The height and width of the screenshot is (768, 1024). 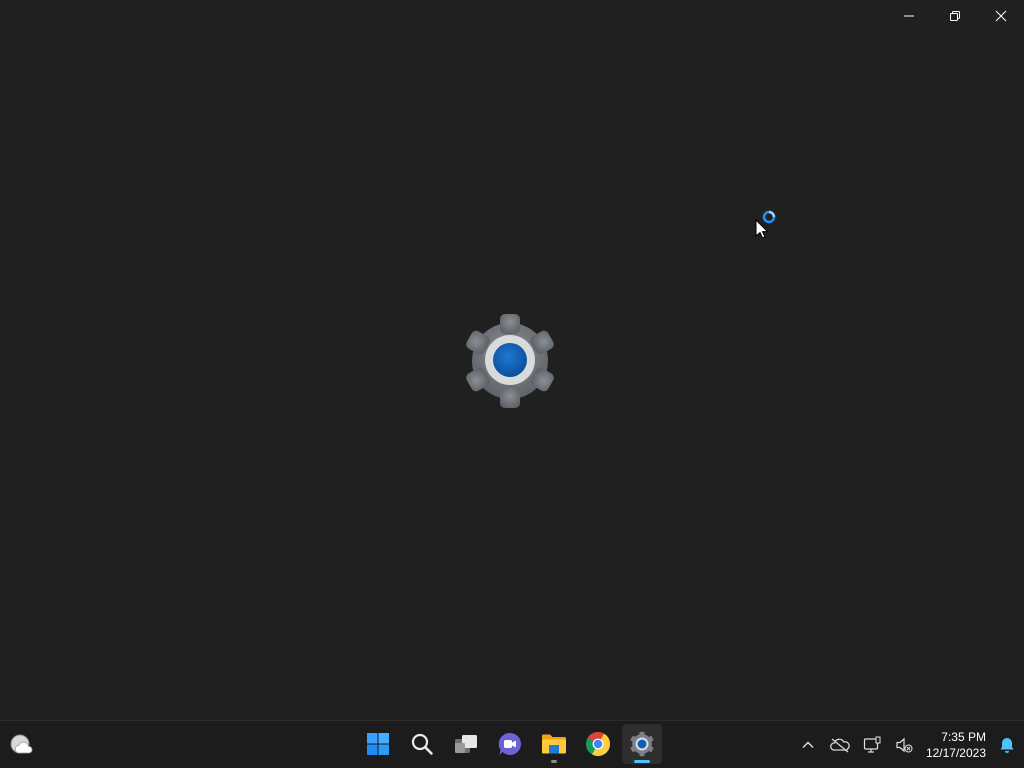 I want to click on close-button, so click(x=1001, y=16).